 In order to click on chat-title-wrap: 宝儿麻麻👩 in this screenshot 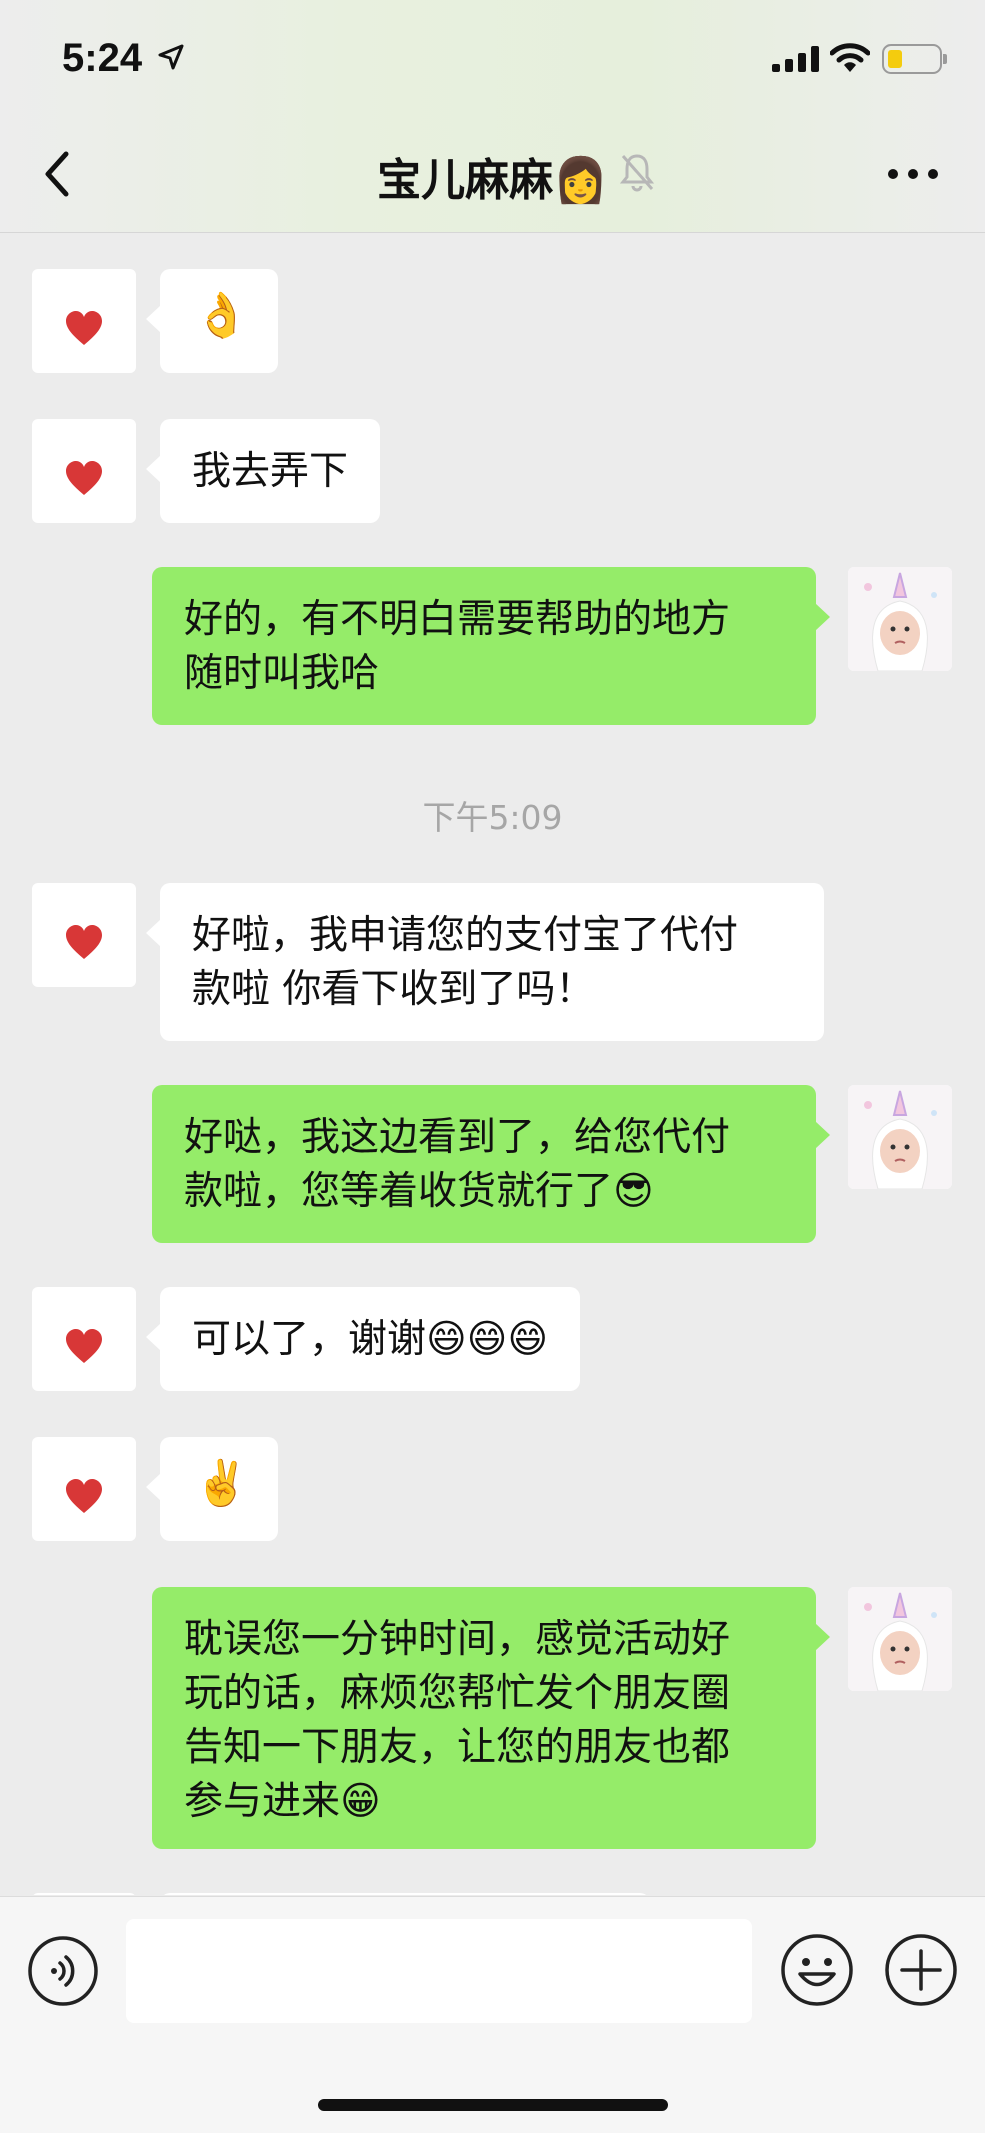, I will do `click(492, 176)`.